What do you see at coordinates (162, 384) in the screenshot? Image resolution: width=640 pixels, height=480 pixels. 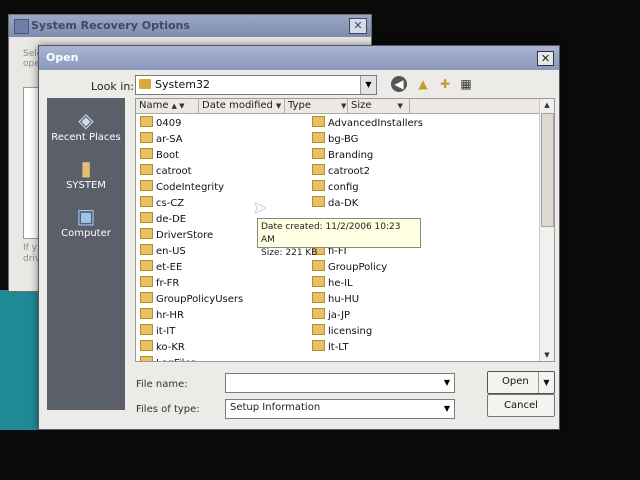 I see `file-name-label: File name:` at bounding box center [162, 384].